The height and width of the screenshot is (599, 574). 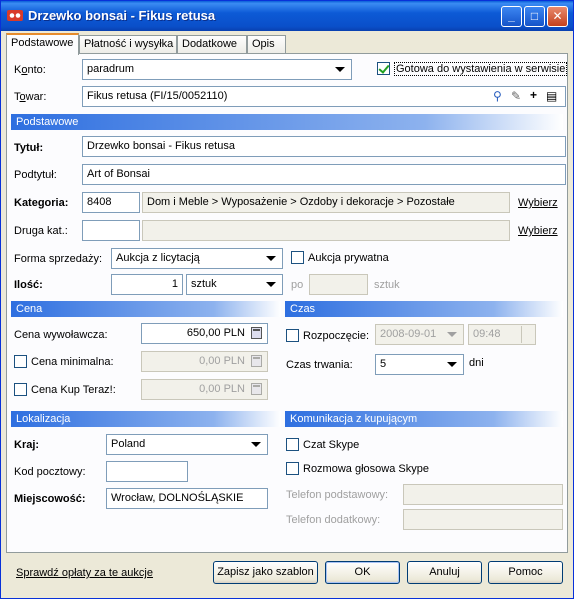 I want to click on start-date-value: 2008-09-01, so click(x=408, y=334).